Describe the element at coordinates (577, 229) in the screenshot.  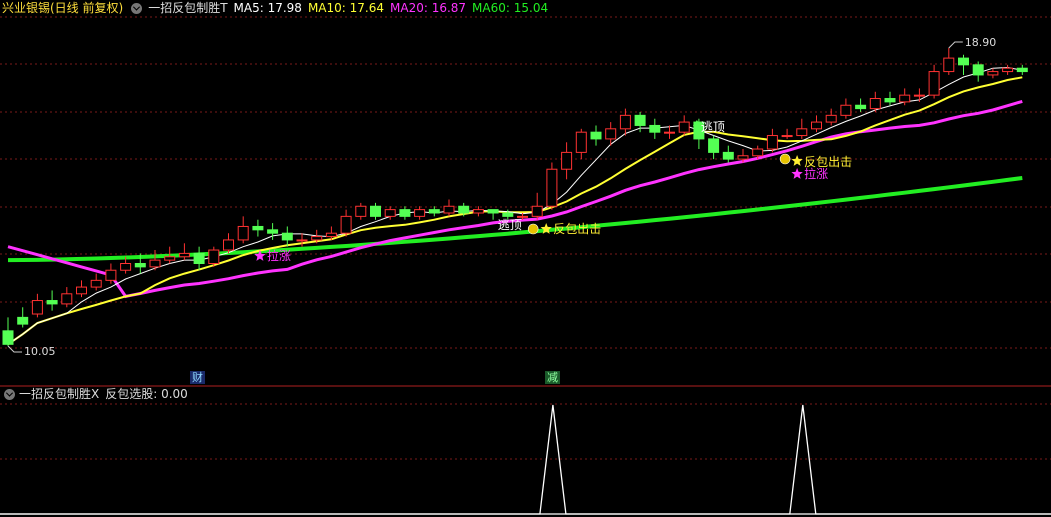
I see `rebound-signal-label: 反包出击` at that location.